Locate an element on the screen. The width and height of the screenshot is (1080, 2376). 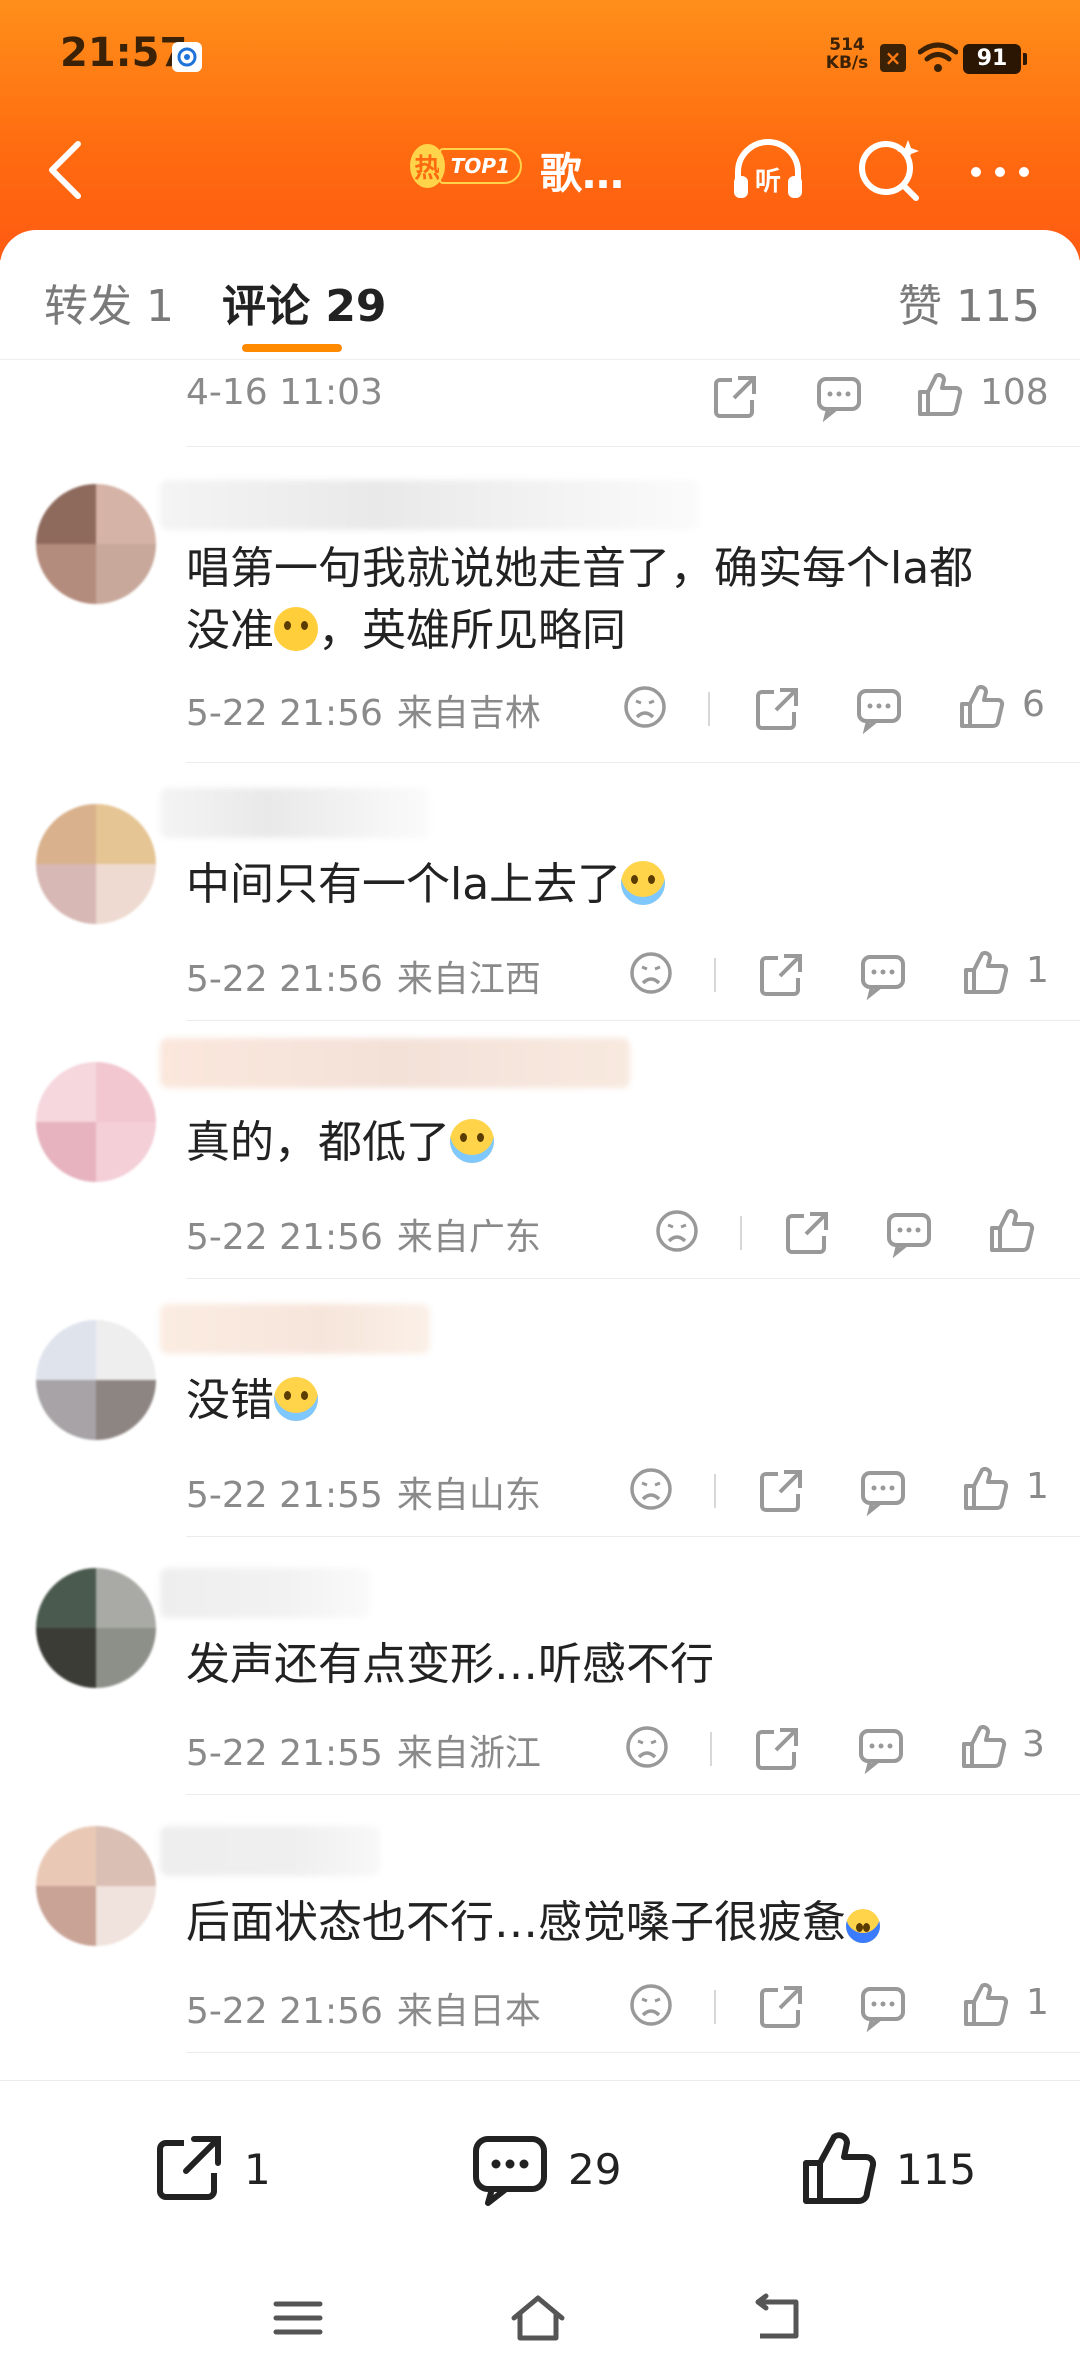
comment-icon is located at coordinates (510, 2171).